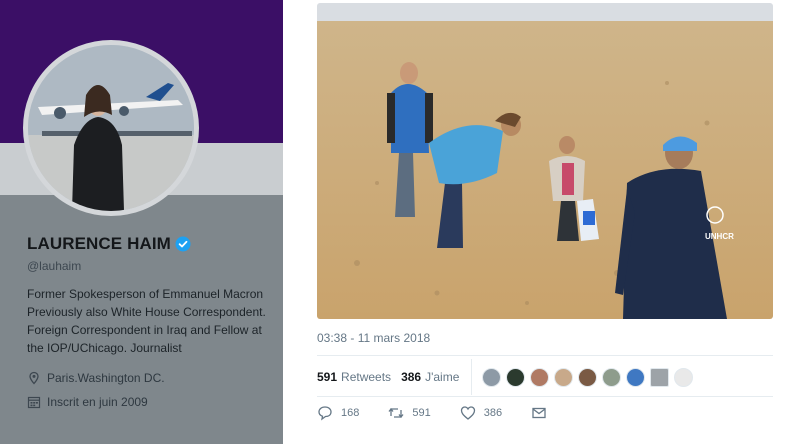 The height and width of the screenshot is (444, 790). I want to click on likes-count: 386, so click(411, 377).